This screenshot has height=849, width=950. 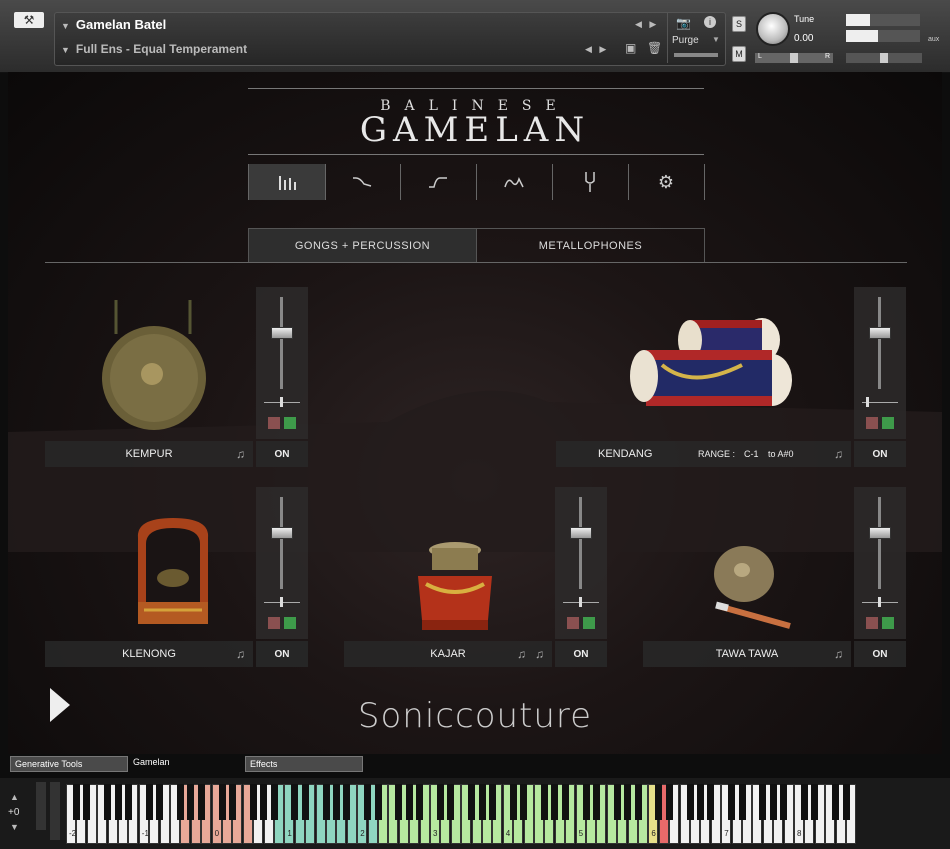 What do you see at coordinates (362, 245) in the screenshot?
I see `tab-gongs-percussion: GONGS + PERCUSSION` at bounding box center [362, 245].